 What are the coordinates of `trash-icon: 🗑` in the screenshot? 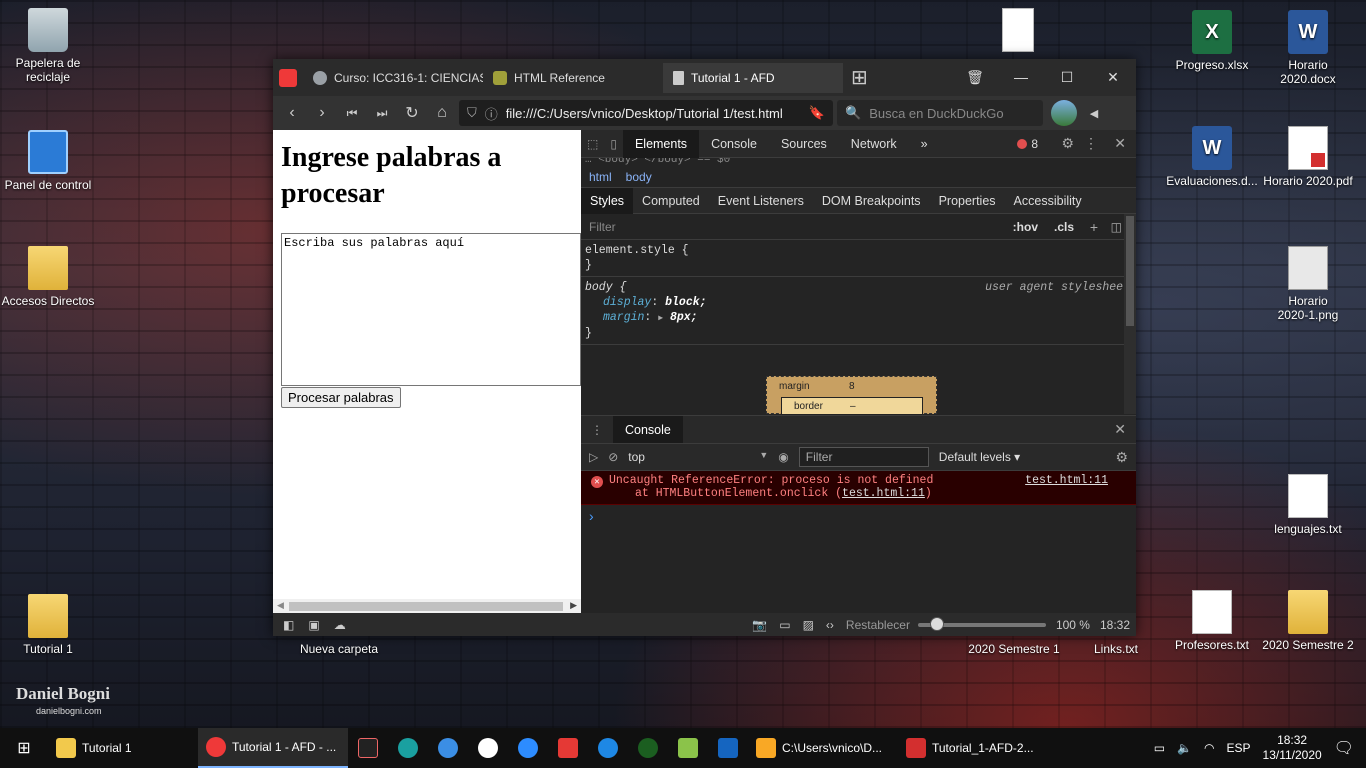 It's located at (975, 77).